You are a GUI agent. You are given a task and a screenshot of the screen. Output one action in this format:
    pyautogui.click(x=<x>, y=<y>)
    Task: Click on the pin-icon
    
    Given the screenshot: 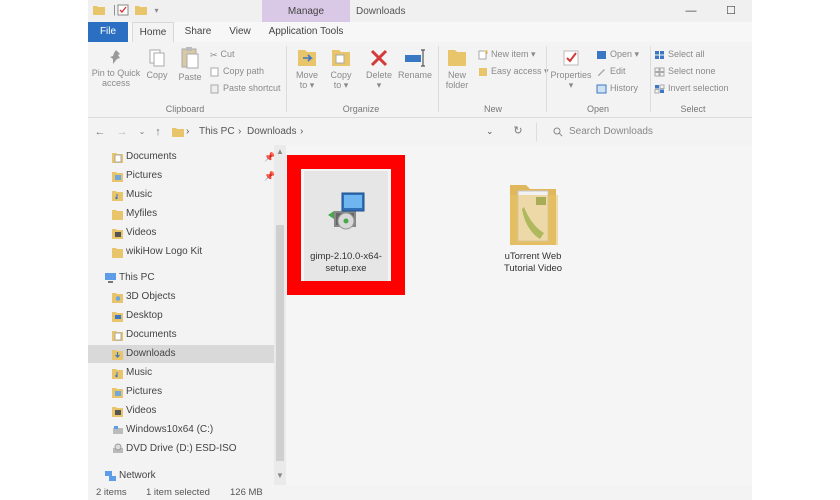 What is the action you would take?
    pyautogui.click(x=115, y=57)
    